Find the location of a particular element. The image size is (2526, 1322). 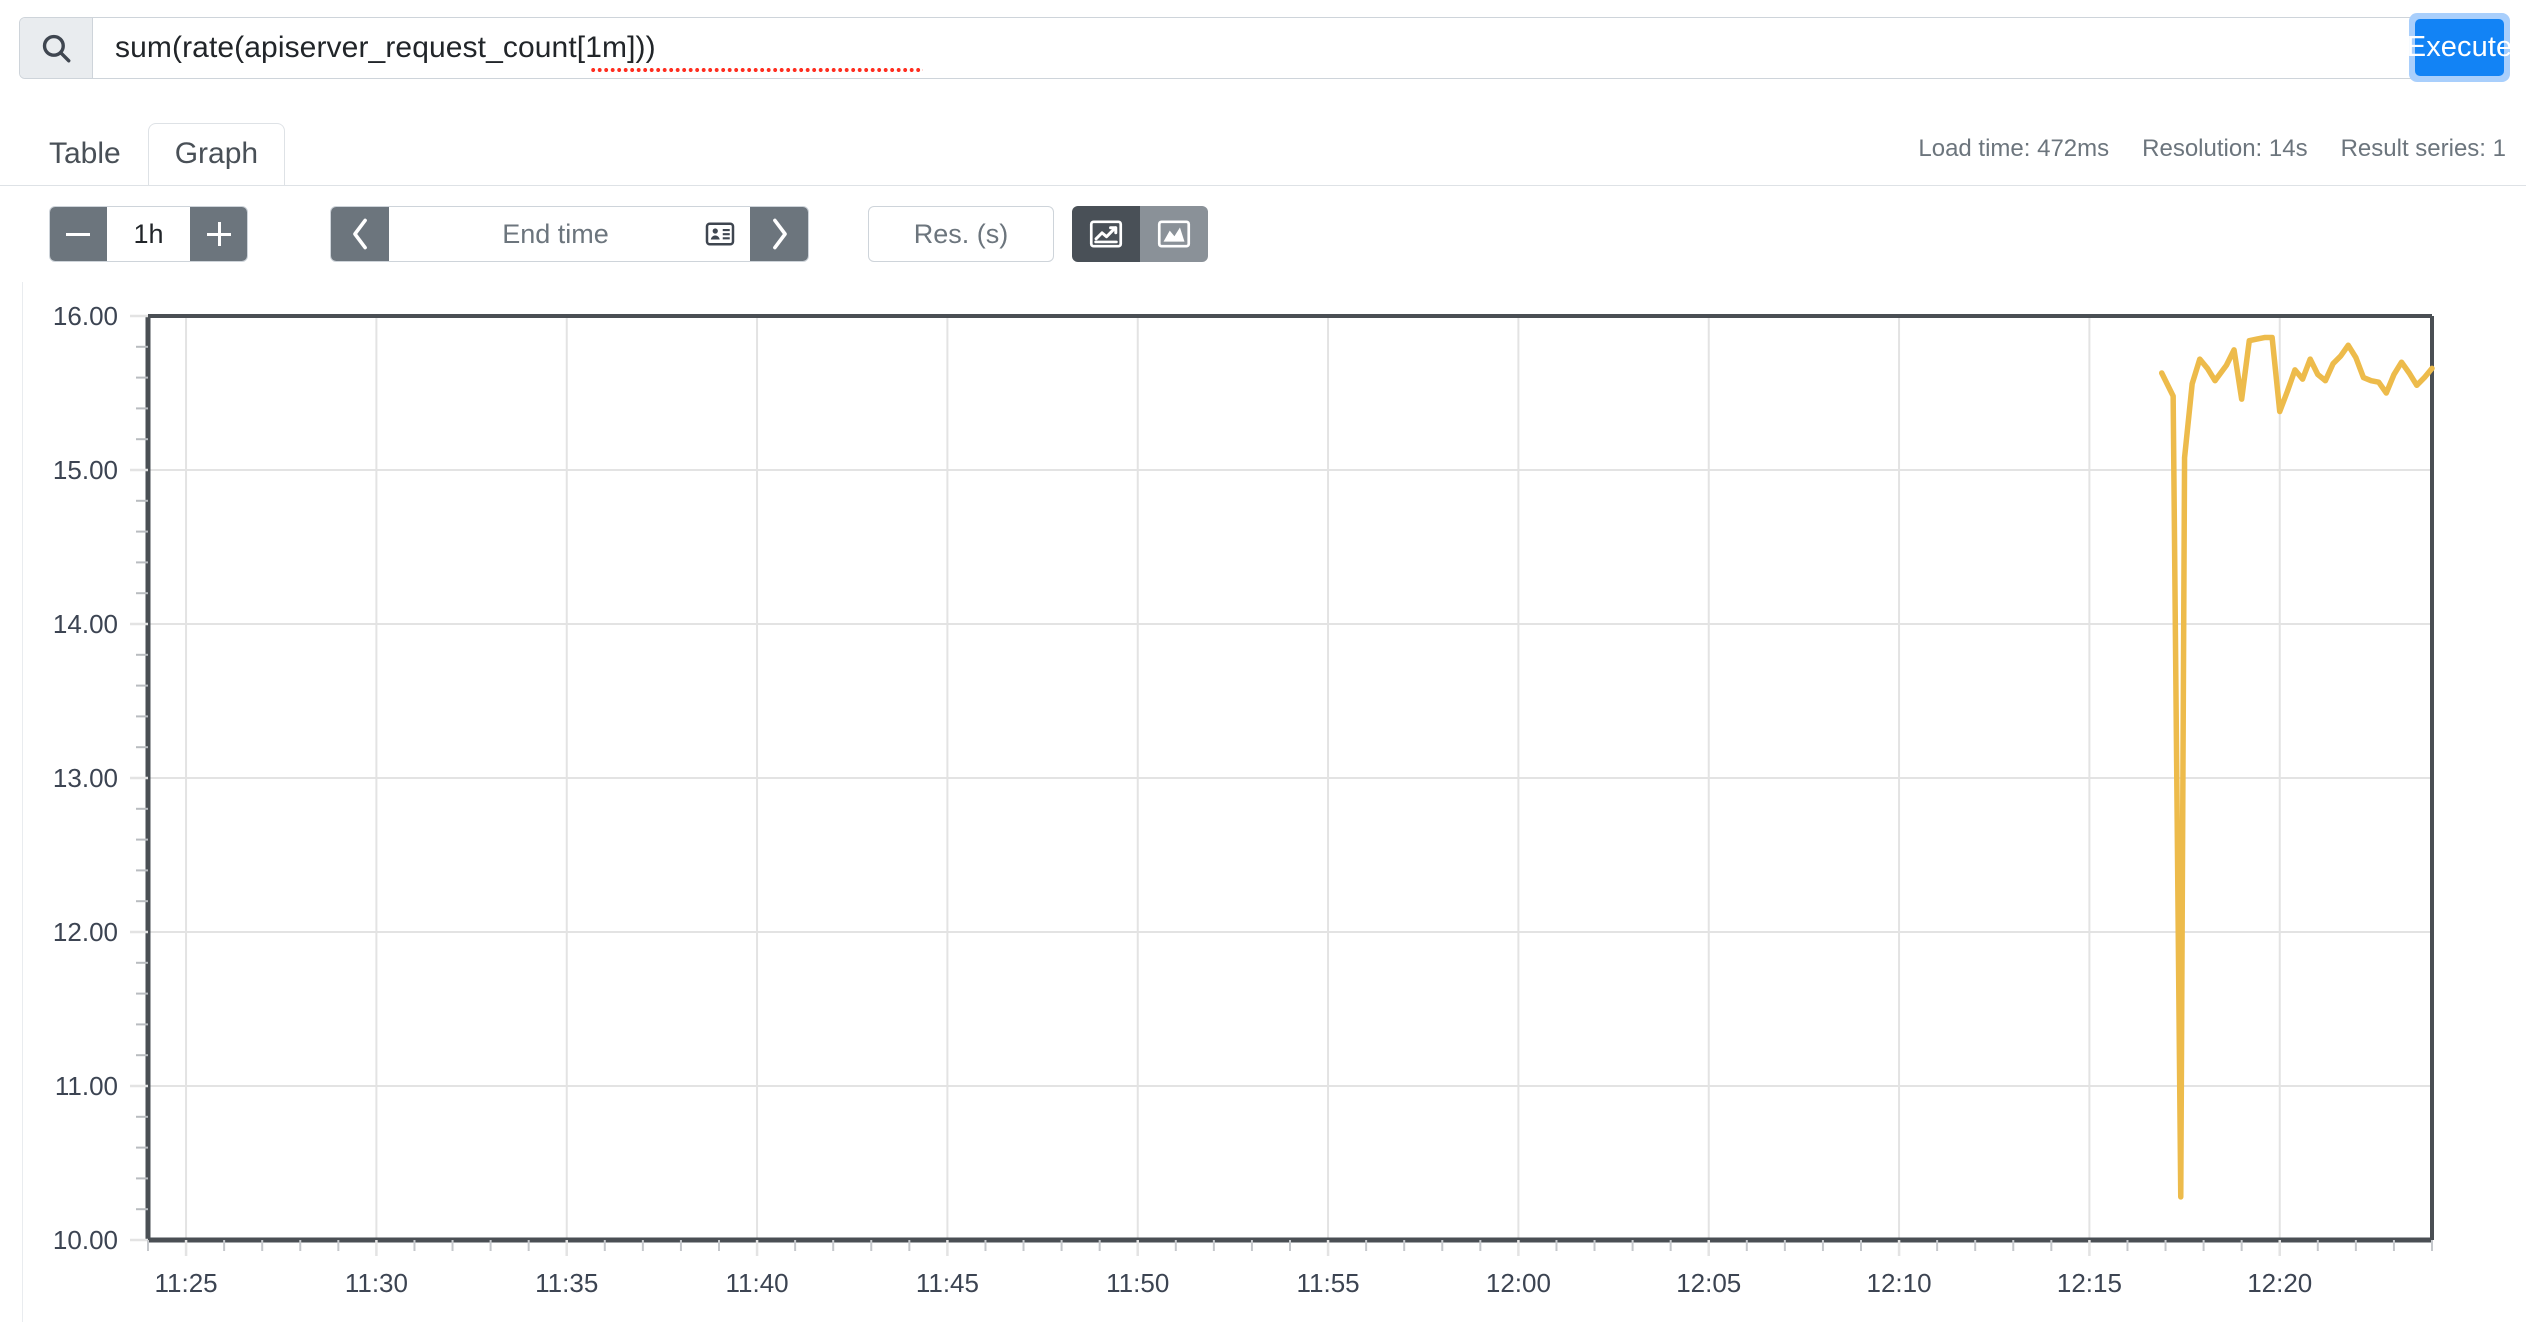

svg-text: 12:15 is located at coordinates (2089, 1283).